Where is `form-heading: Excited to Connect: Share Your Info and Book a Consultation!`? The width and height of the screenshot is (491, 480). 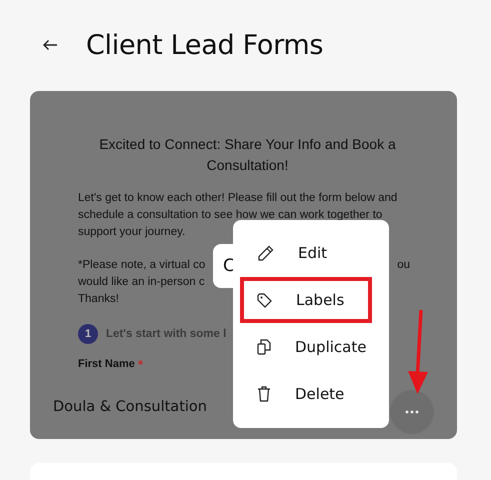 form-heading: Excited to Connect: Share Your Info and Book a Consultation! is located at coordinates (247, 155).